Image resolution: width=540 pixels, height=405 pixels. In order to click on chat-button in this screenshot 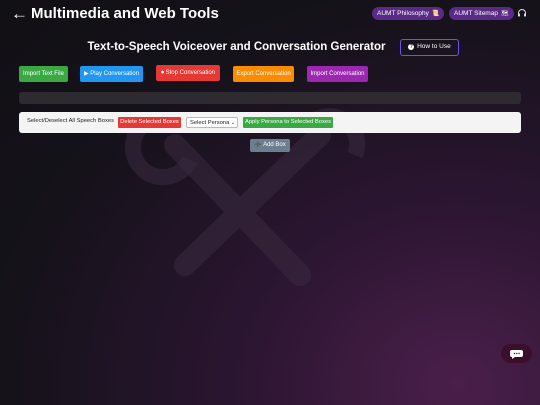, I will do `click(516, 353)`.